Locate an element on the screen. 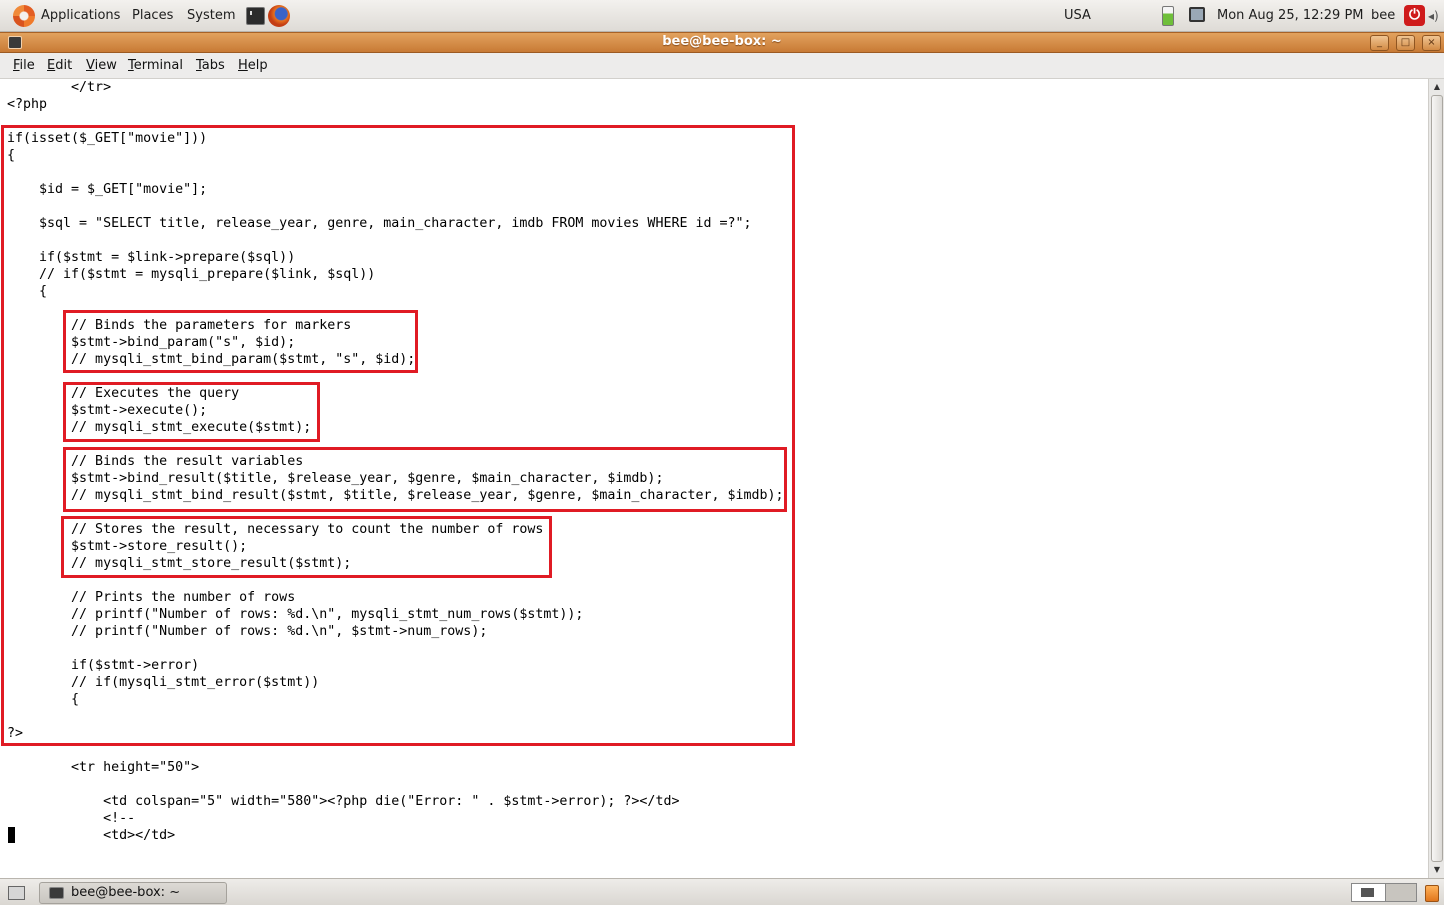  taskbar-window-label: bee@bee-box: ~ is located at coordinates (126, 892).